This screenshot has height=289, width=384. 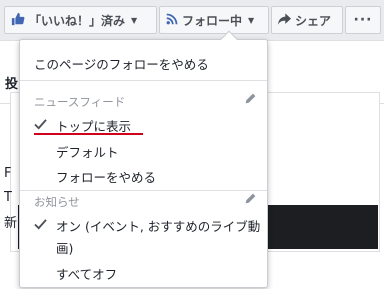 What do you see at coordinates (172, 20) in the screenshot?
I see `rss-icon` at bounding box center [172, 20].